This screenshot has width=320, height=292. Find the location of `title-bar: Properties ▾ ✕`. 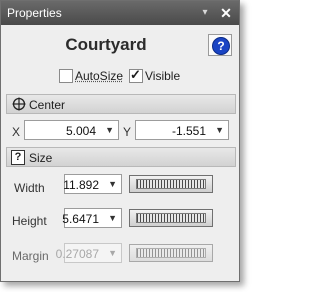

title-bar: Properties ▾ ✕ is located at coordinates (120, 13).